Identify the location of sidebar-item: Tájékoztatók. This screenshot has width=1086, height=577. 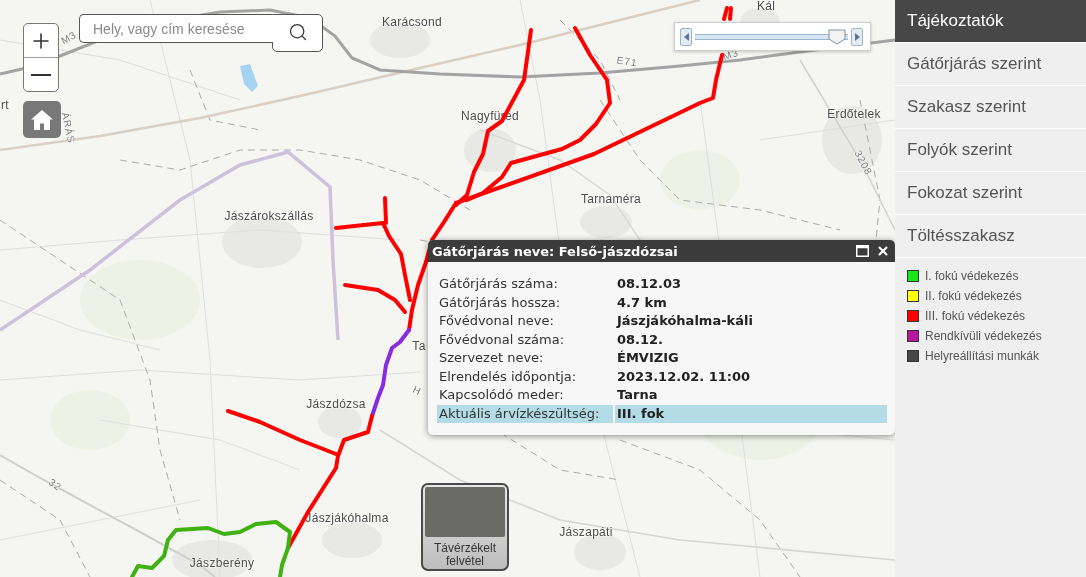
(990, 21).